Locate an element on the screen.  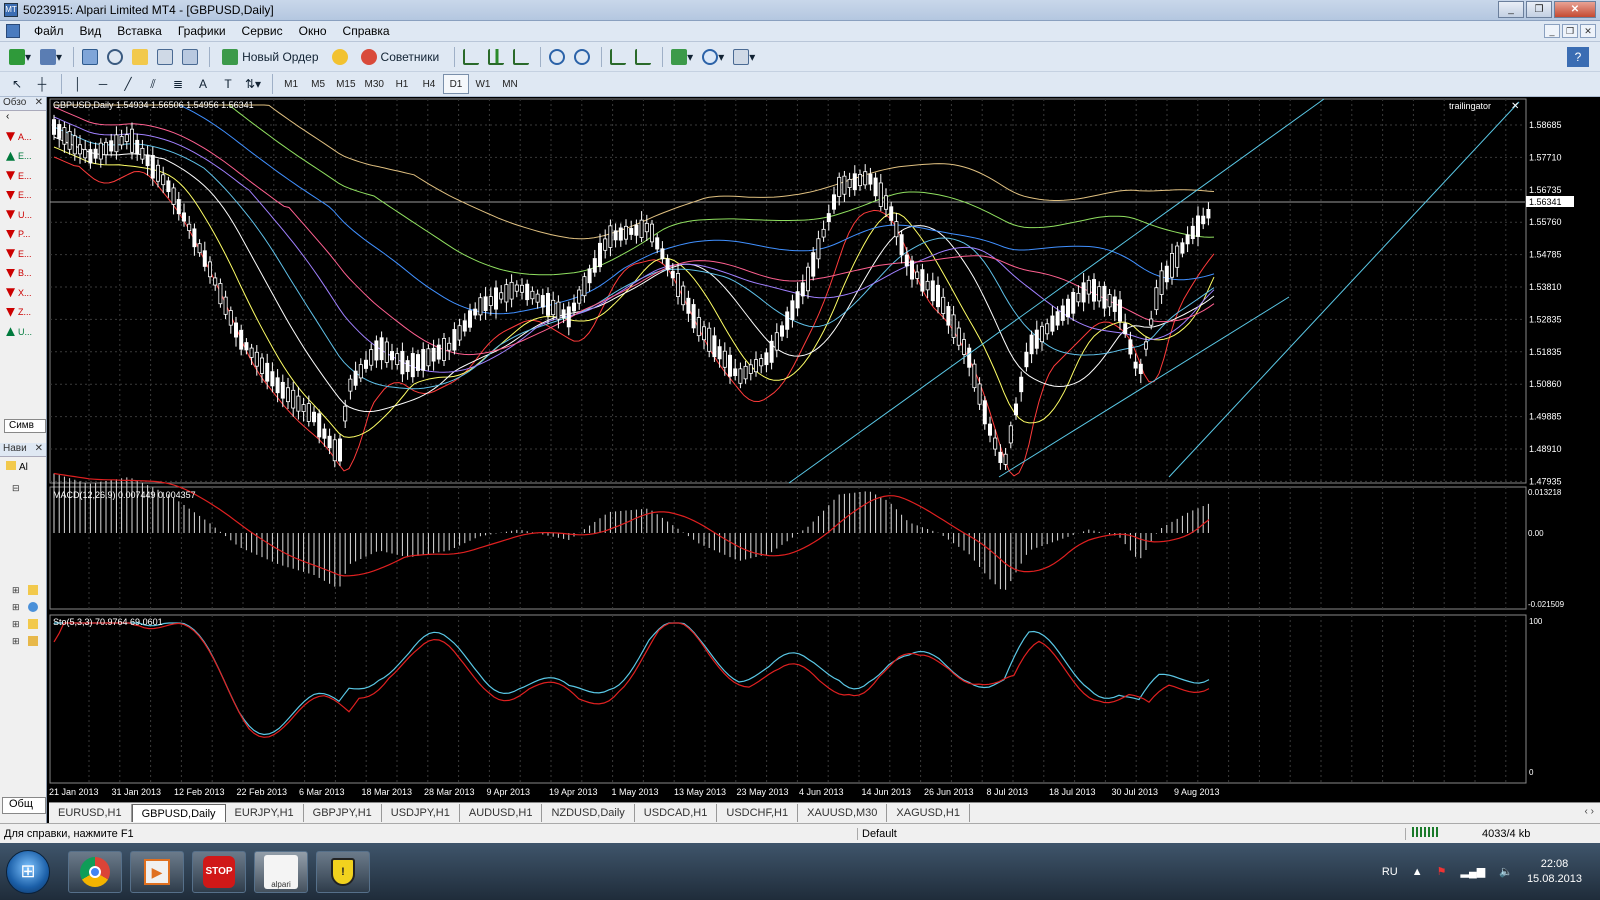
navigator-button is located at coordinates (140, 57).